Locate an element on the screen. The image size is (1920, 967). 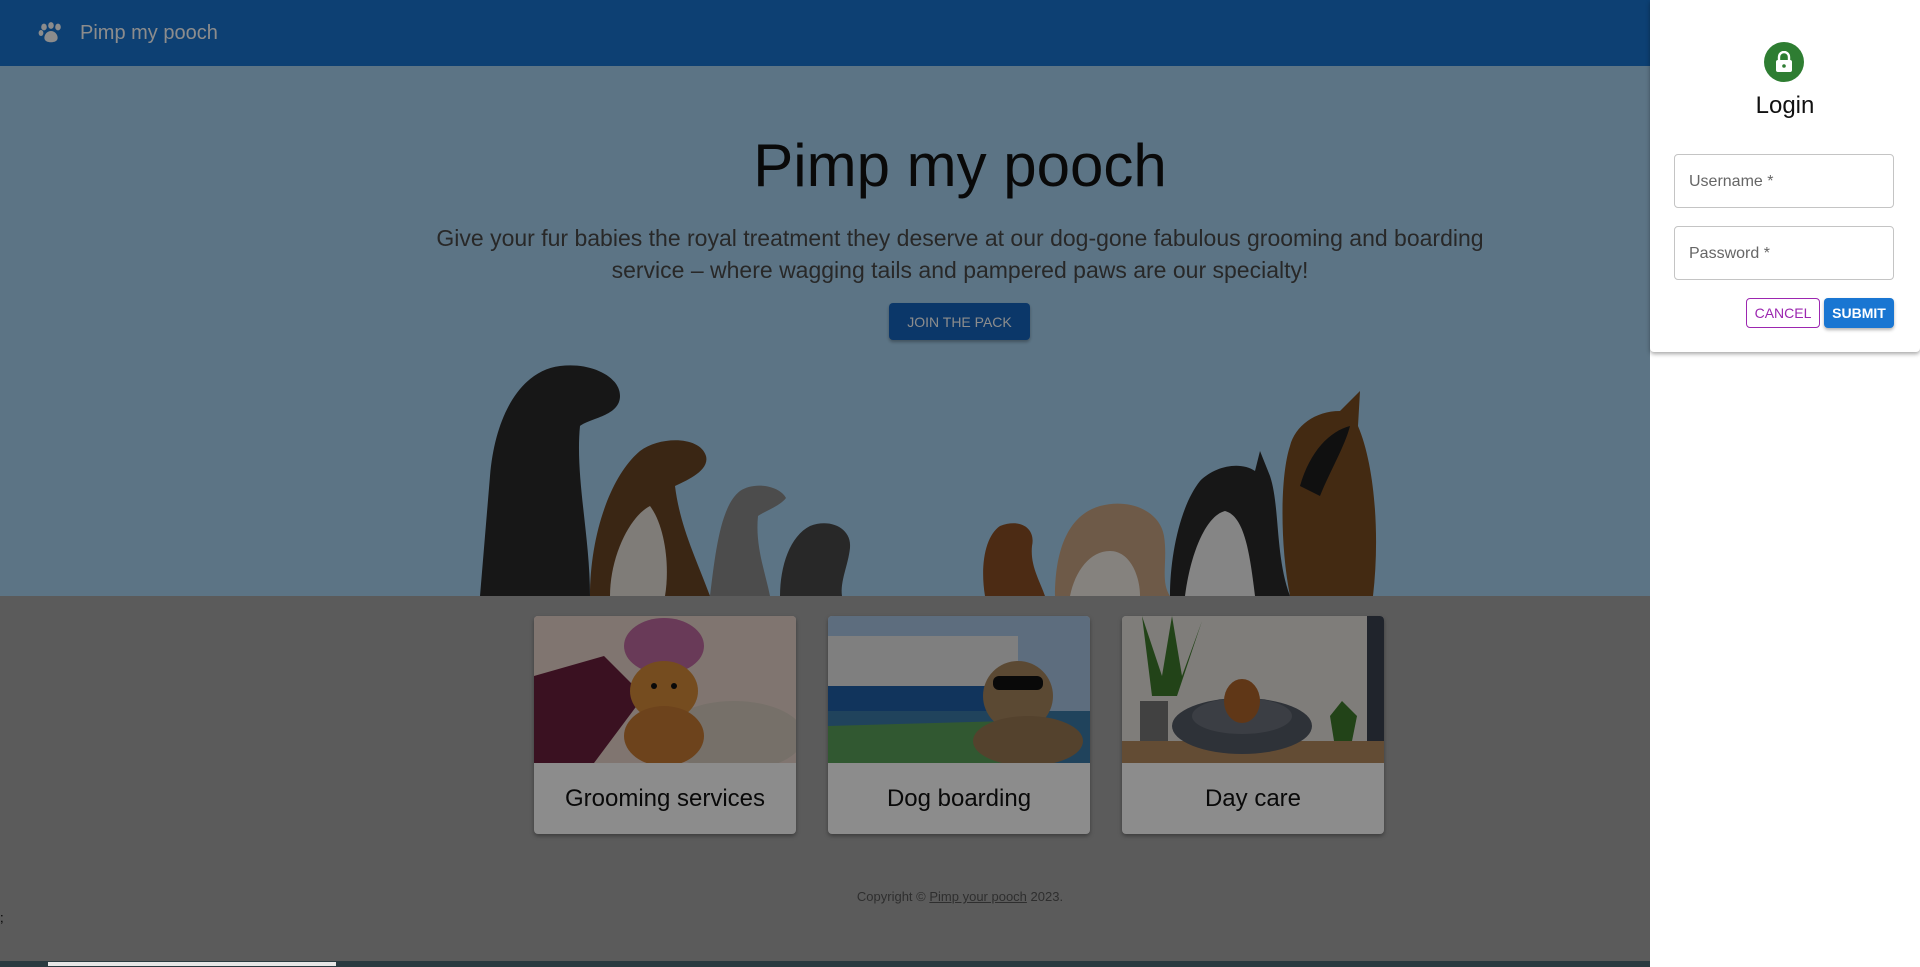
lock-avatar is located at coordinates (1784, 62).